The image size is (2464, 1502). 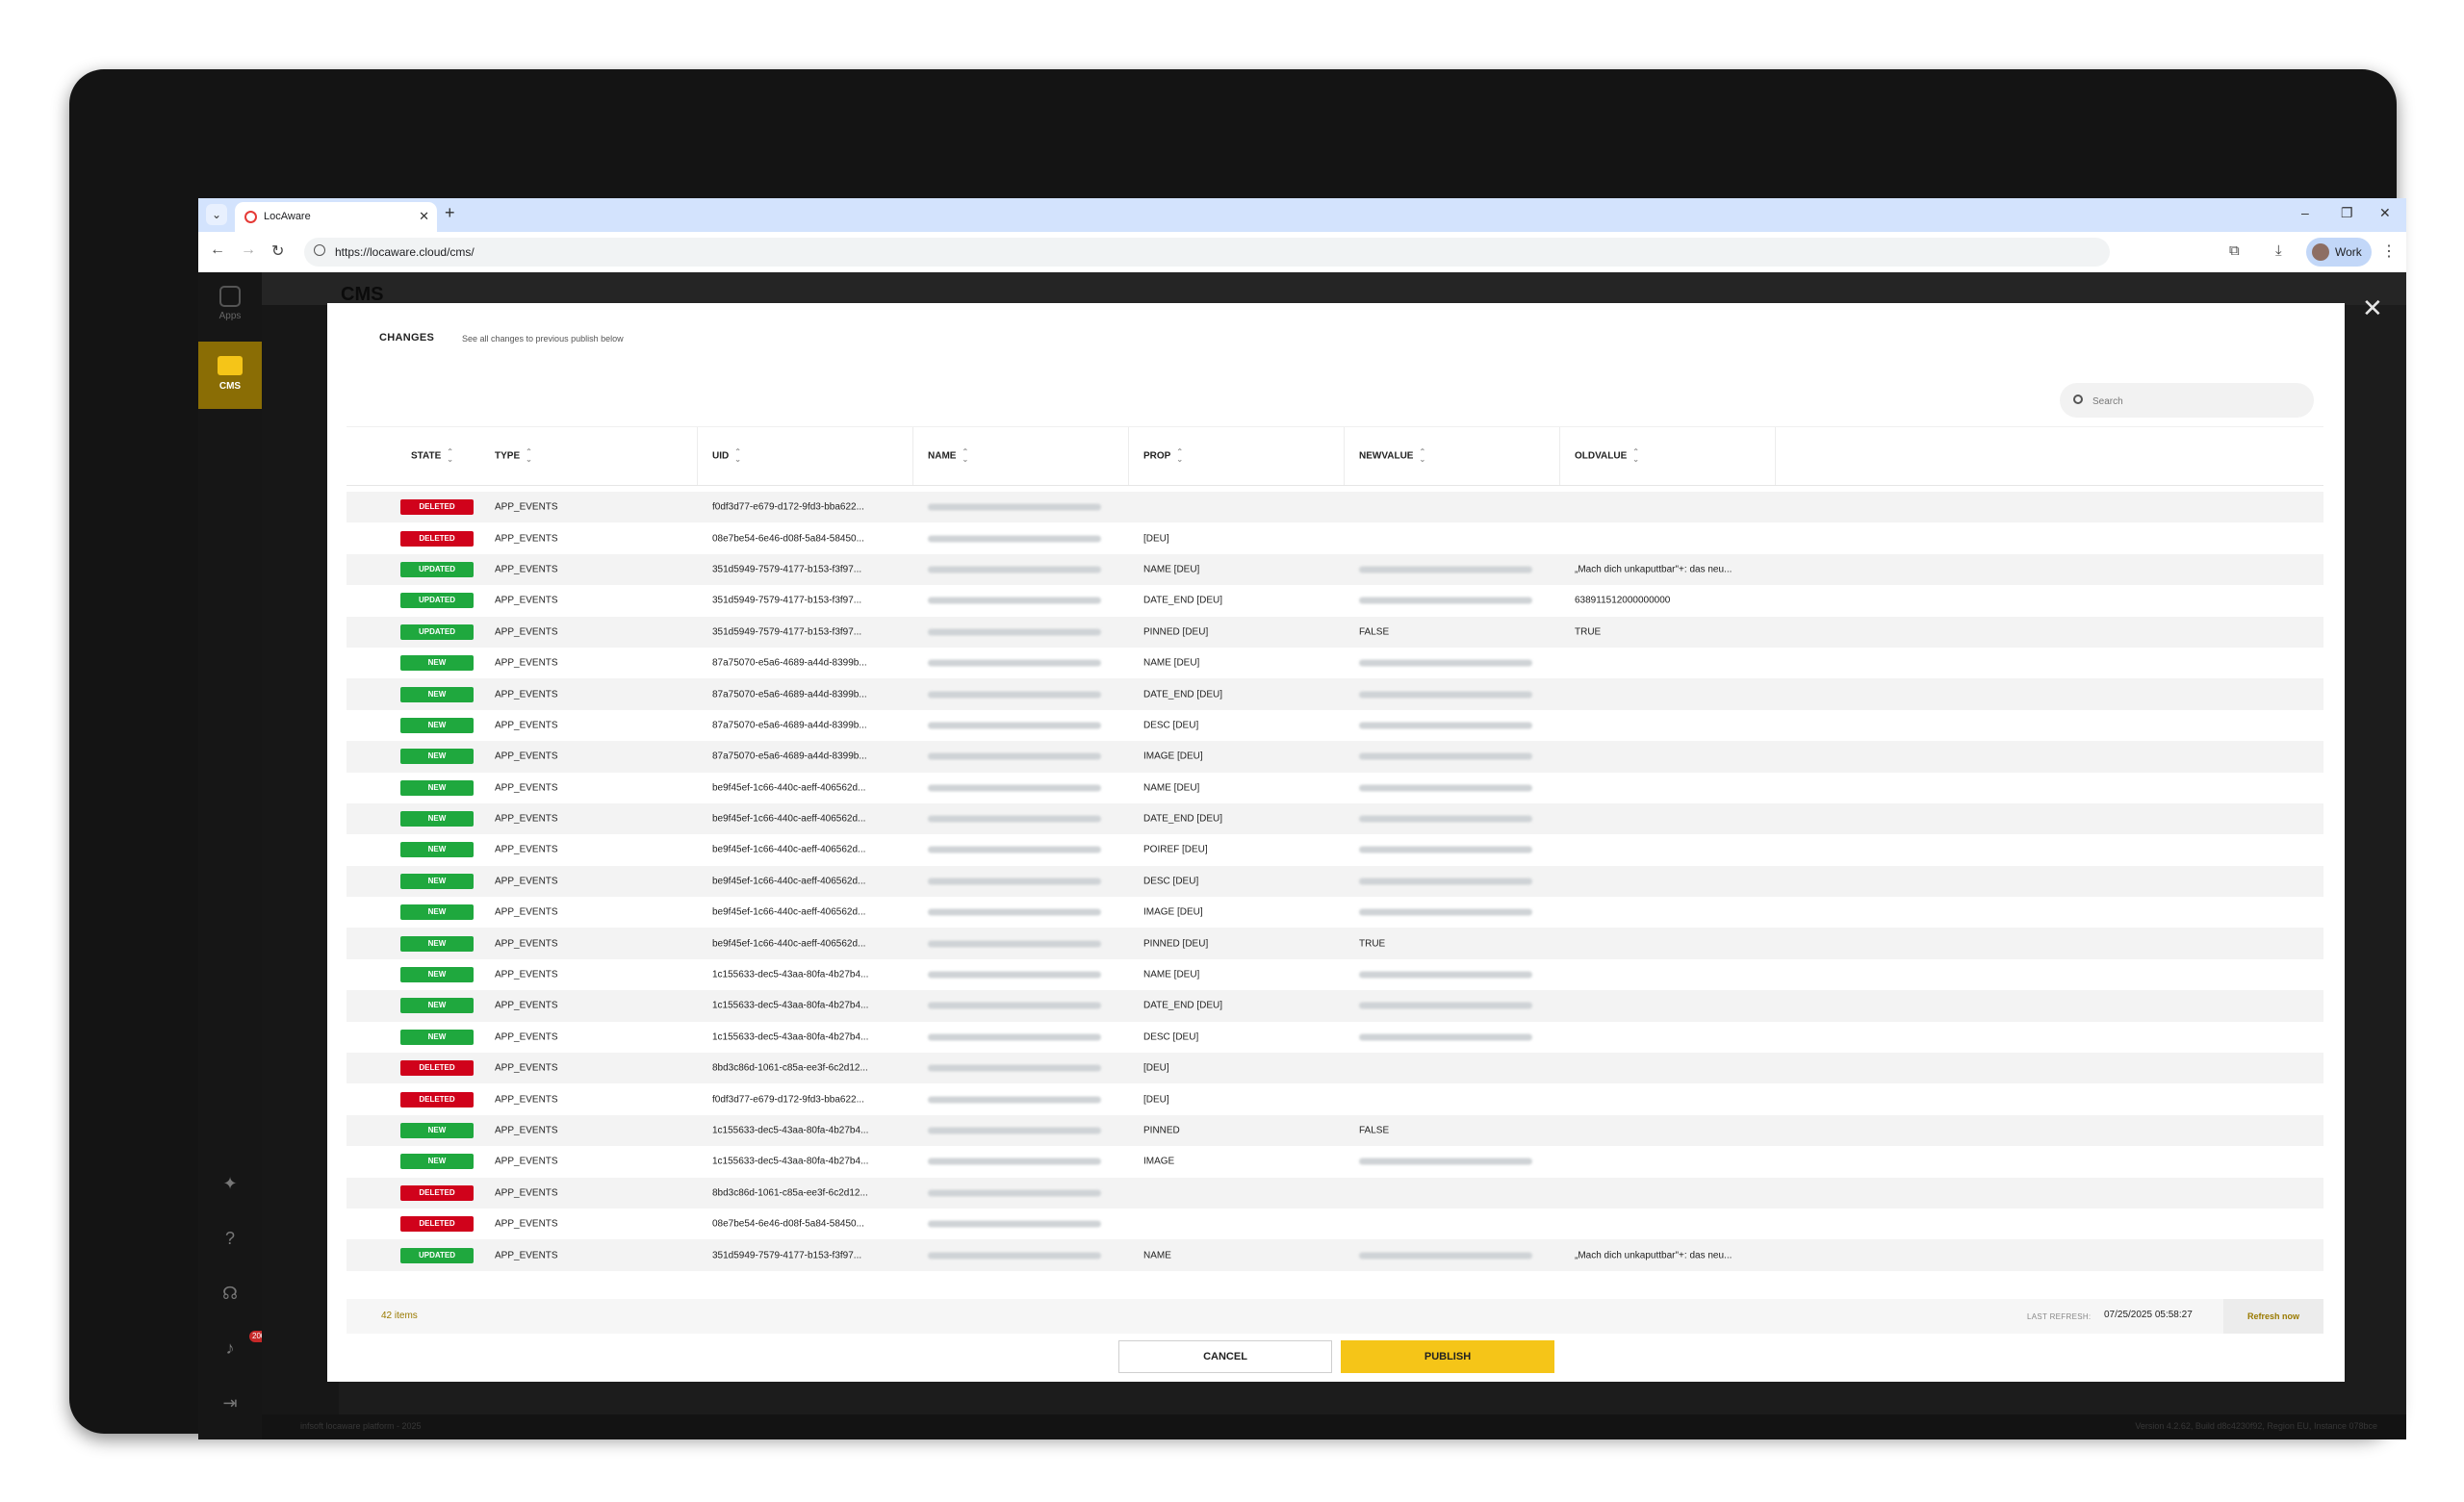 What do you see at coordinates (243, 1345) in the screenshot?
I see `notifications-bell-icon: ♪ 200` at bounding box center [243, 1345].